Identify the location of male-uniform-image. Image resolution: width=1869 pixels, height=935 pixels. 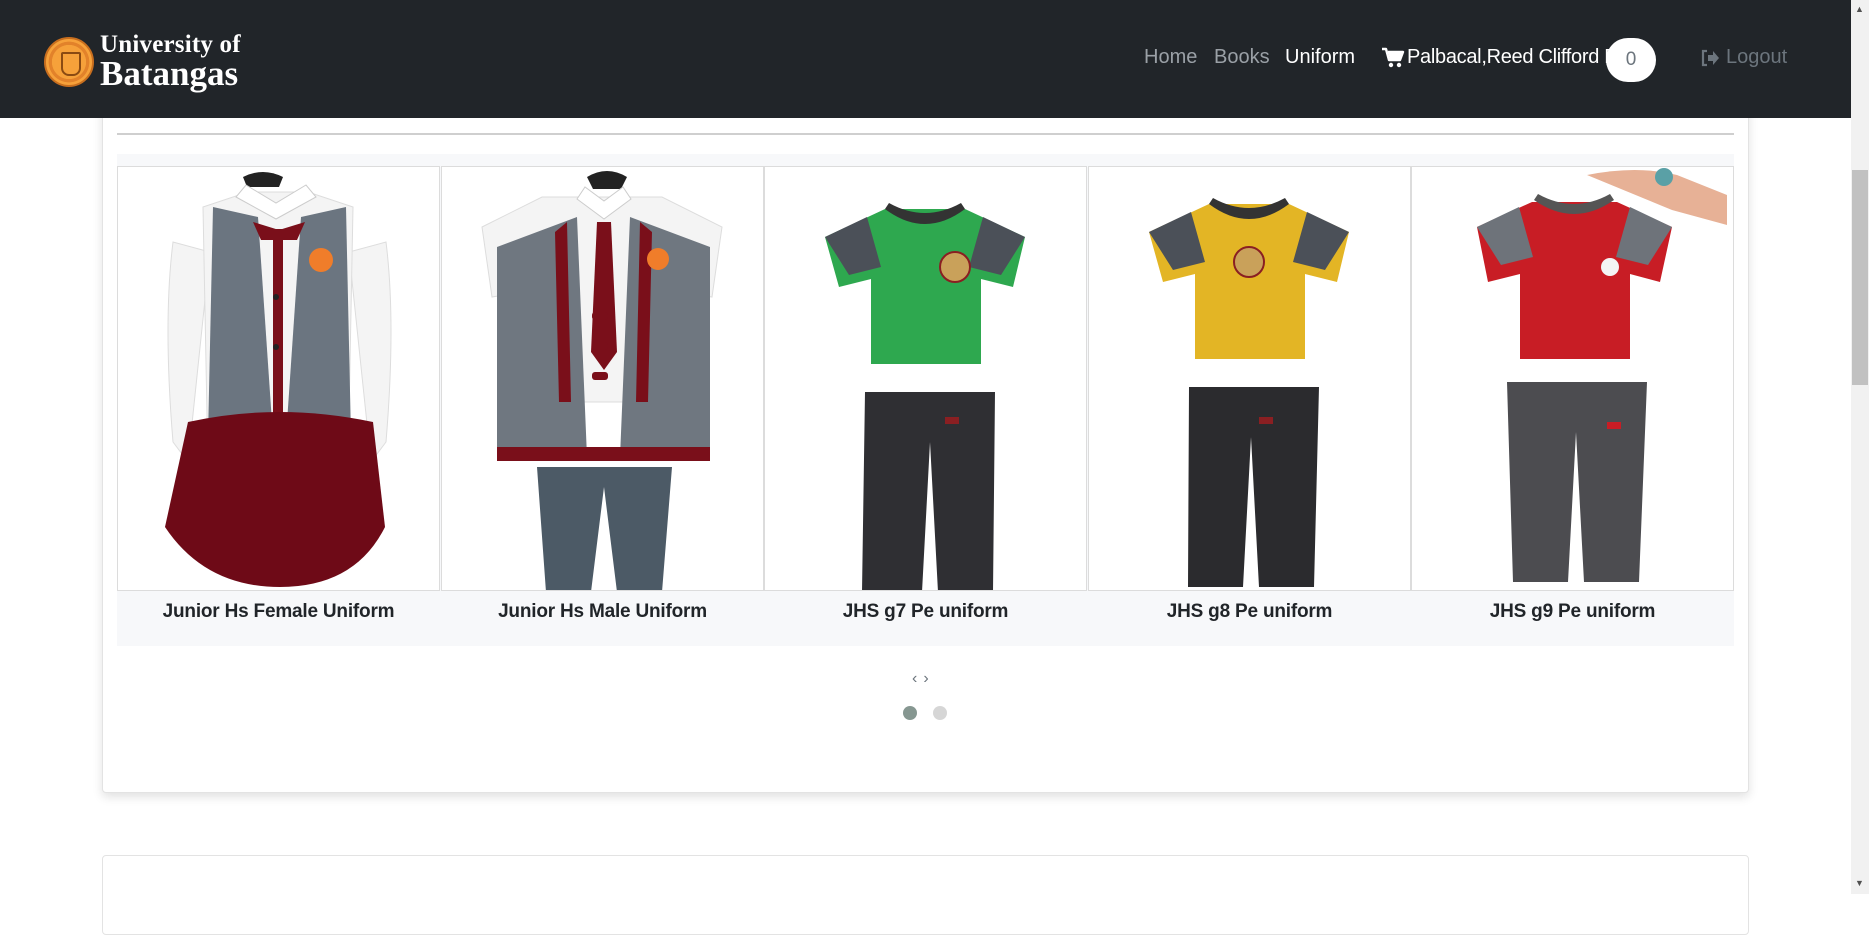
(602, 380).